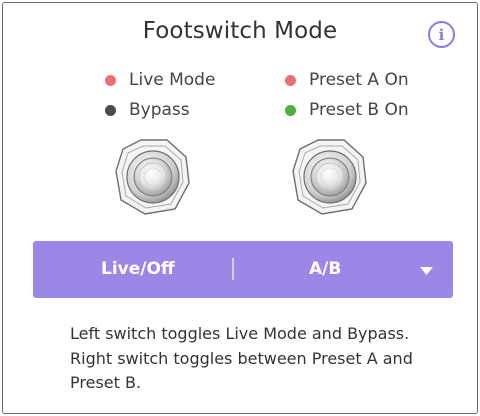 The image size is (480, 416). I want to click on info-button: i, so click(441, 34).